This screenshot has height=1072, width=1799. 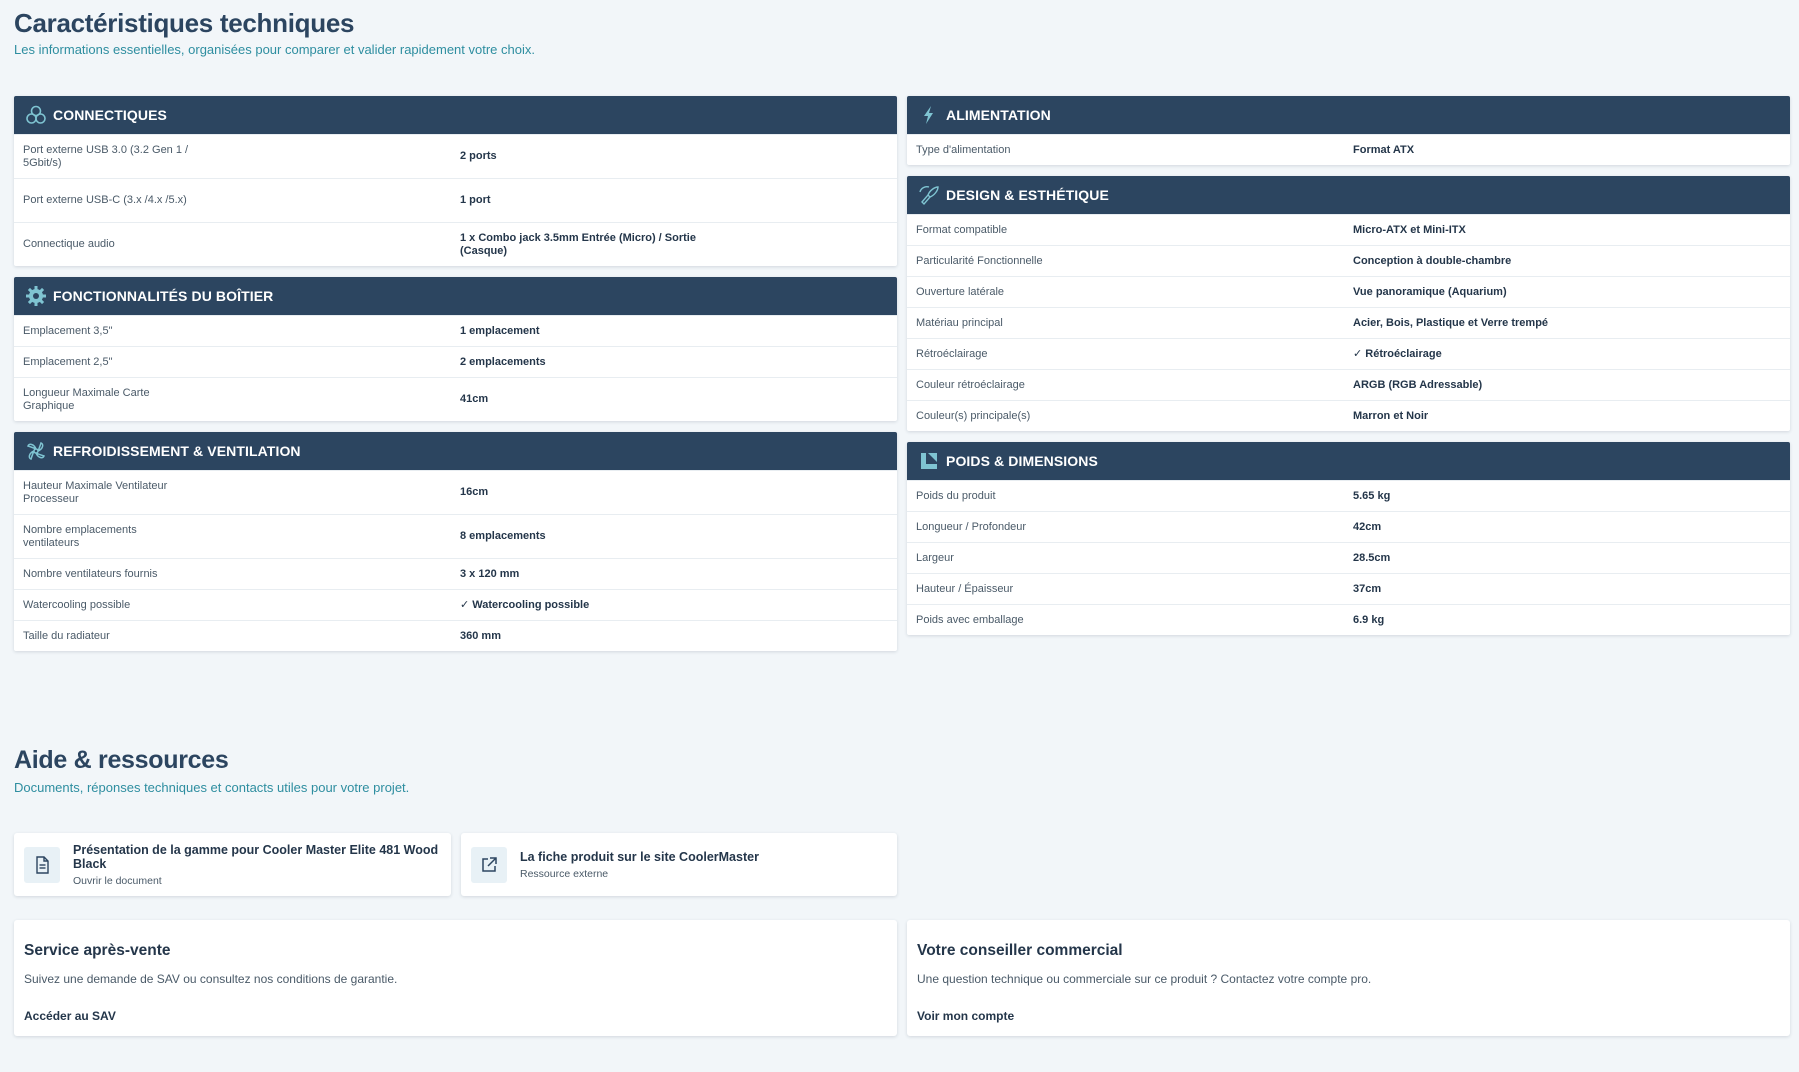 What do you see at coordinates (455, 330) in the screenshot?
I see `spec-row: Emplacement 3,5" 1 emplacement` at bounding box center [455, 330].